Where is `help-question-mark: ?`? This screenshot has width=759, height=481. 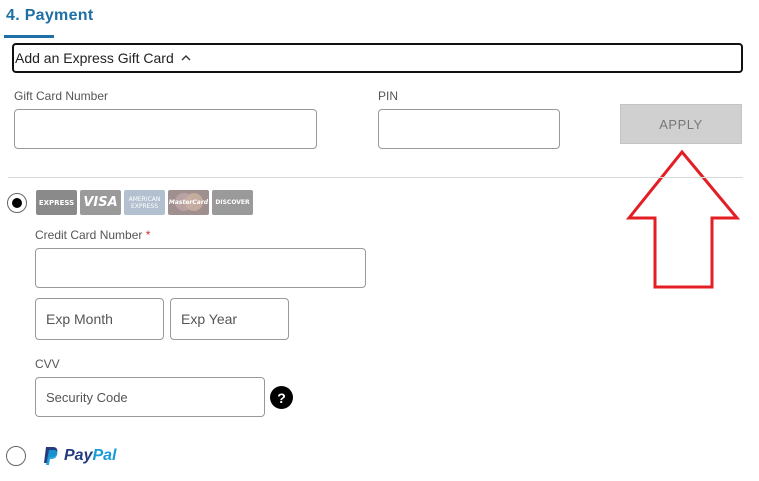
help-question-mark: ? is located at coordinates (281, 397).